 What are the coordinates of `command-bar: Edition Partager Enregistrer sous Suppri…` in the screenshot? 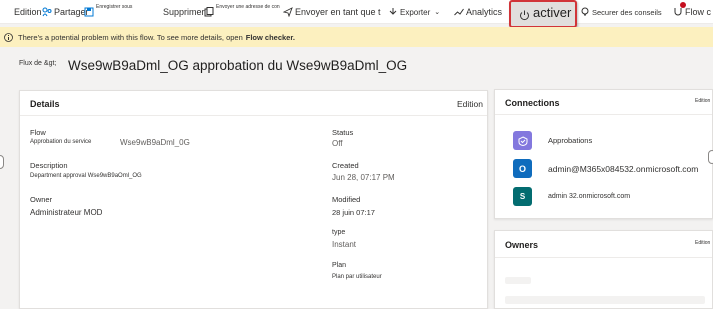 It's located at (356, 14).